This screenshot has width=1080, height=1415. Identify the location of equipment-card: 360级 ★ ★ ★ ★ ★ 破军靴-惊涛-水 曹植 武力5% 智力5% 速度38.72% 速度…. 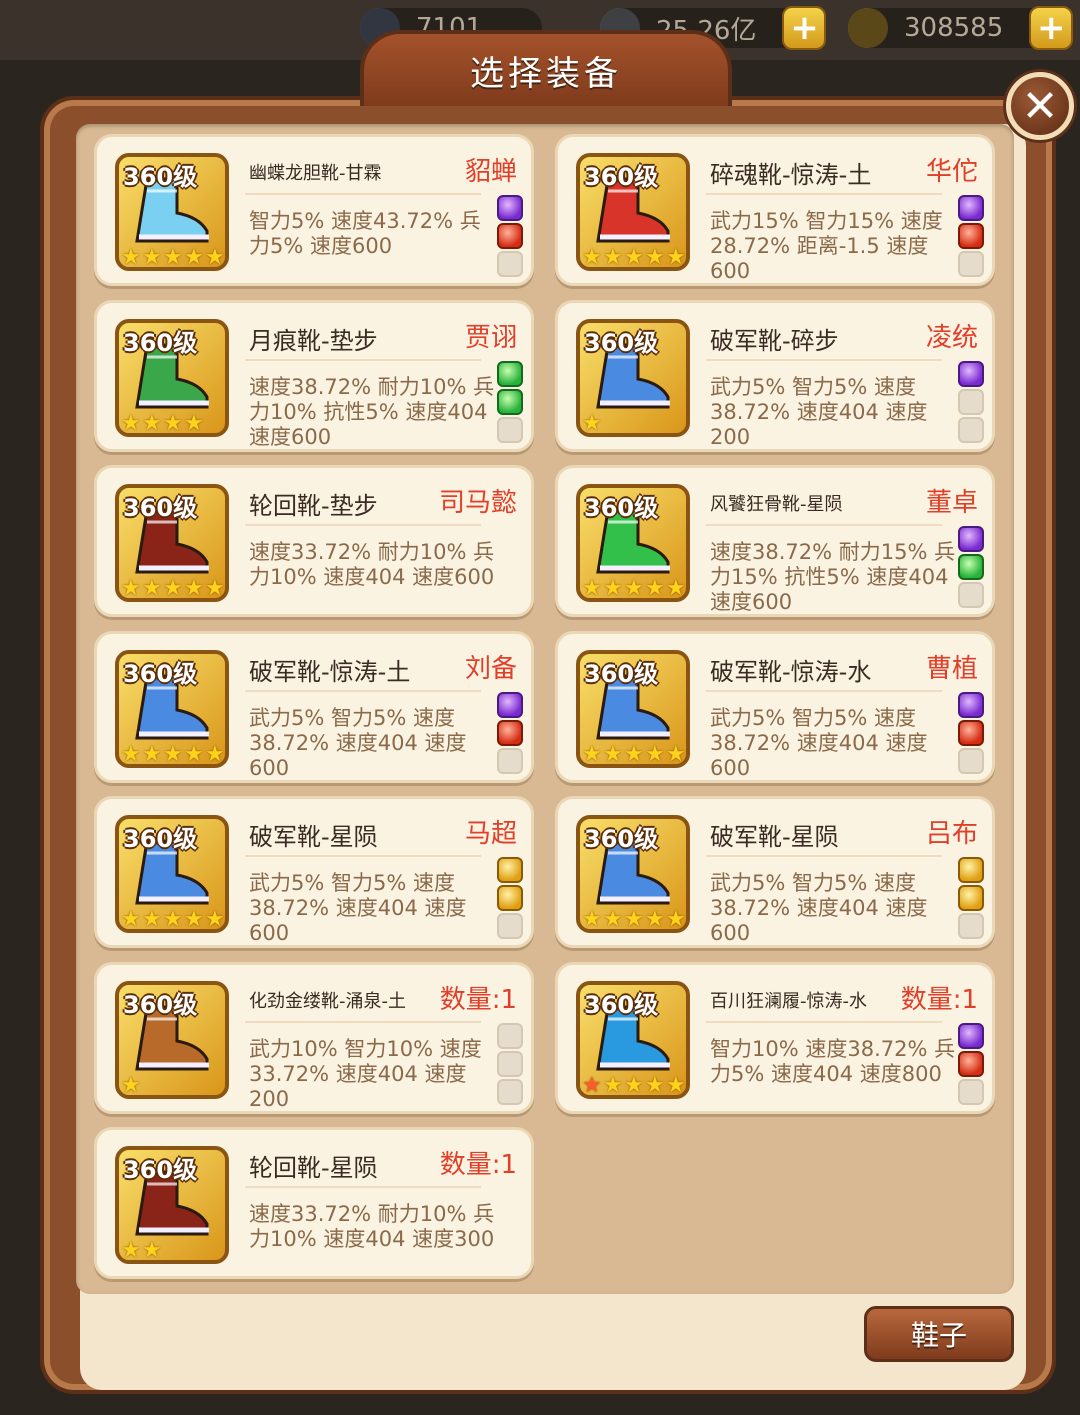
(775, 707).